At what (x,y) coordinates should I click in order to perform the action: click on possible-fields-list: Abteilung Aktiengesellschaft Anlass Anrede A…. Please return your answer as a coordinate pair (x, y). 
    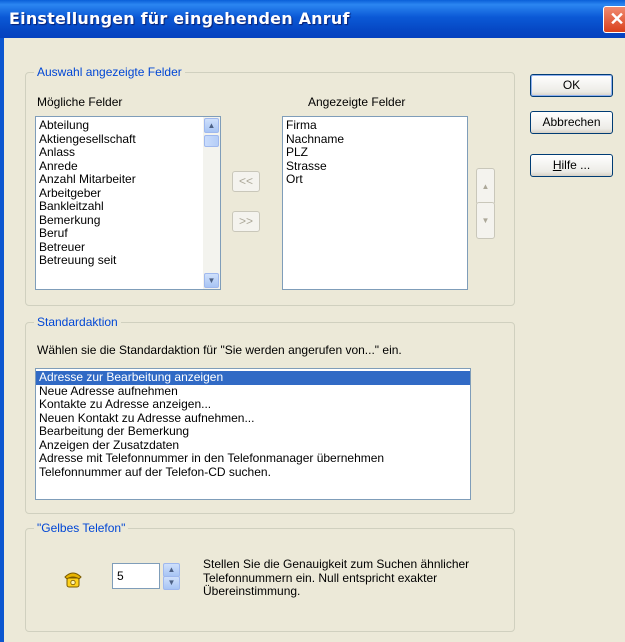
    Looking at the image, I should click on (128, 203).